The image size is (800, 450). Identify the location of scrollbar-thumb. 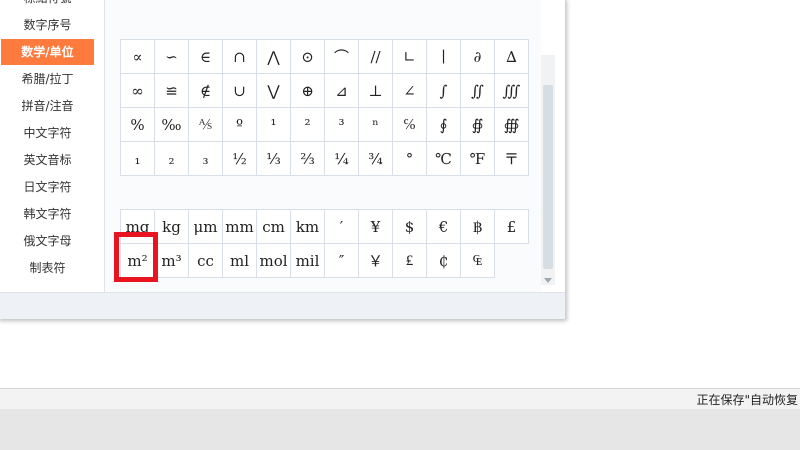
(548, 177).